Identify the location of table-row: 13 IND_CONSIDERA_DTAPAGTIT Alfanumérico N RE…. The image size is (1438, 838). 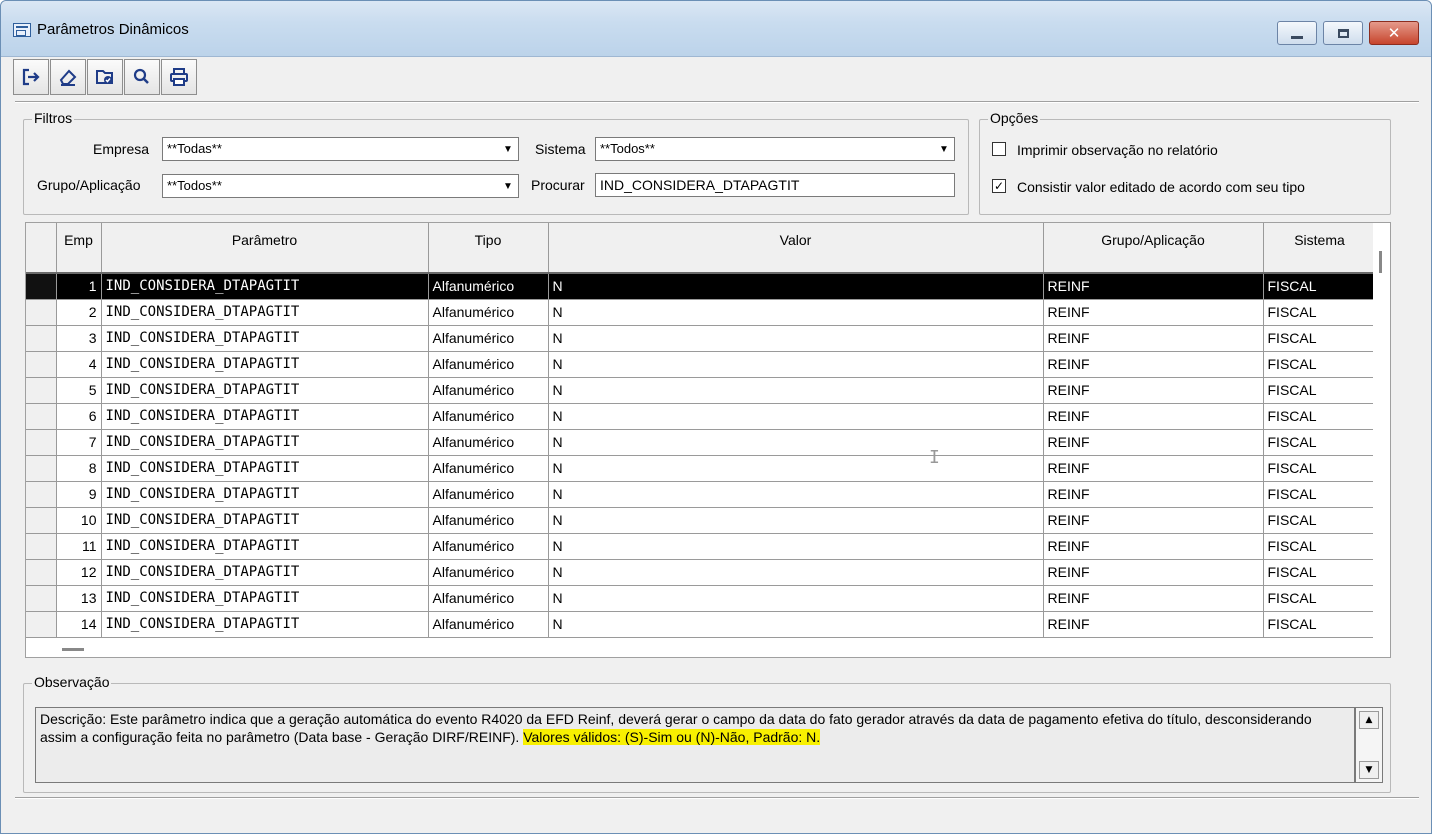
(701, 598).